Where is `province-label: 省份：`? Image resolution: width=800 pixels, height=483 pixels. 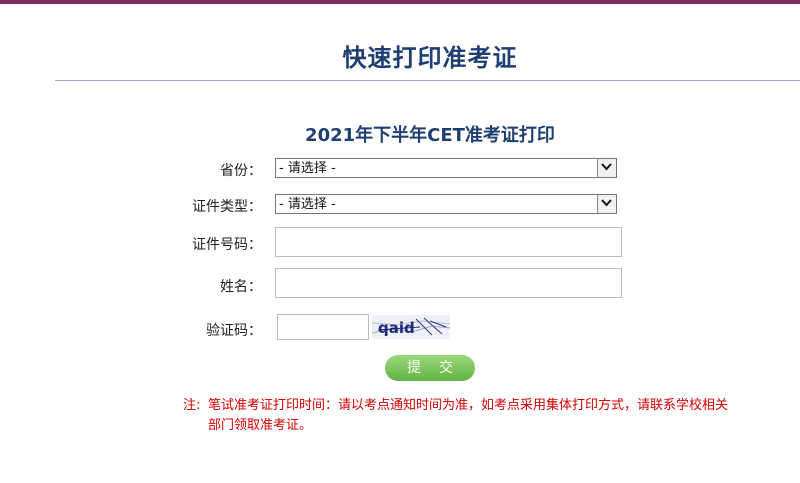
province-label: 省份： is located at coordinates (241, 171).